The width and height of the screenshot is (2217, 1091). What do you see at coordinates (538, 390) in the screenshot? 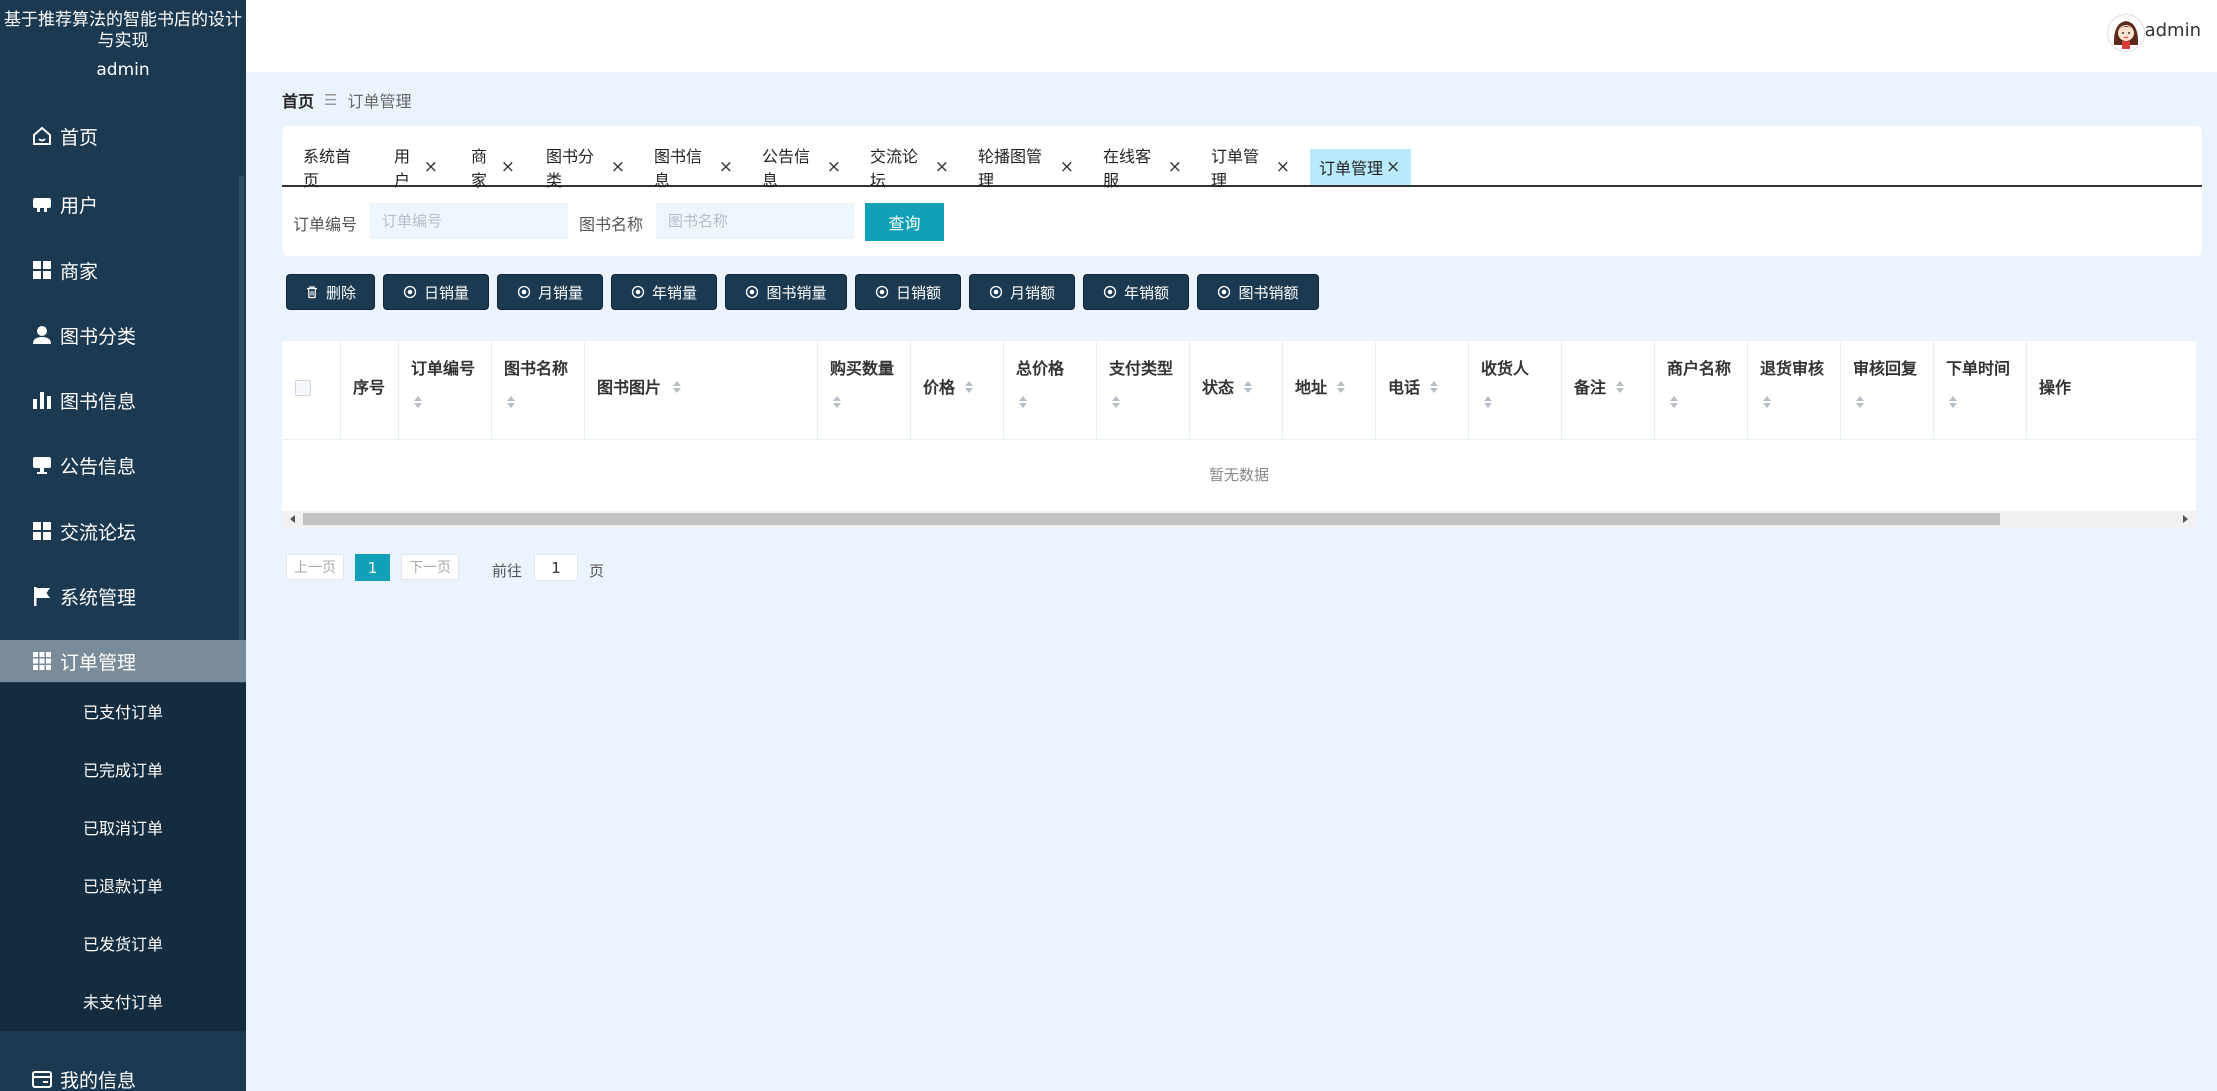
I see `column-header-book-name: 图书名称` at bounding box center [538, 390].